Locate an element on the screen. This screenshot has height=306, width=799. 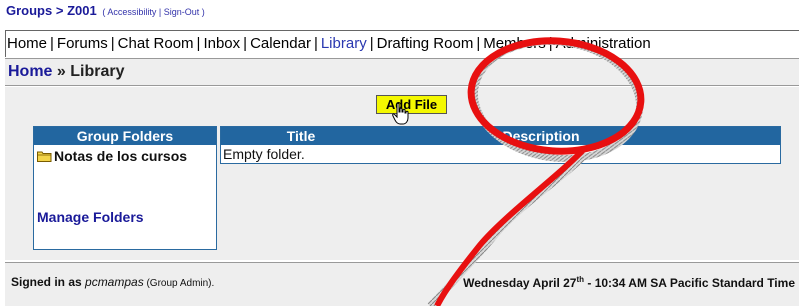
nav-administration: Administration is located at coordinates (603, 43).